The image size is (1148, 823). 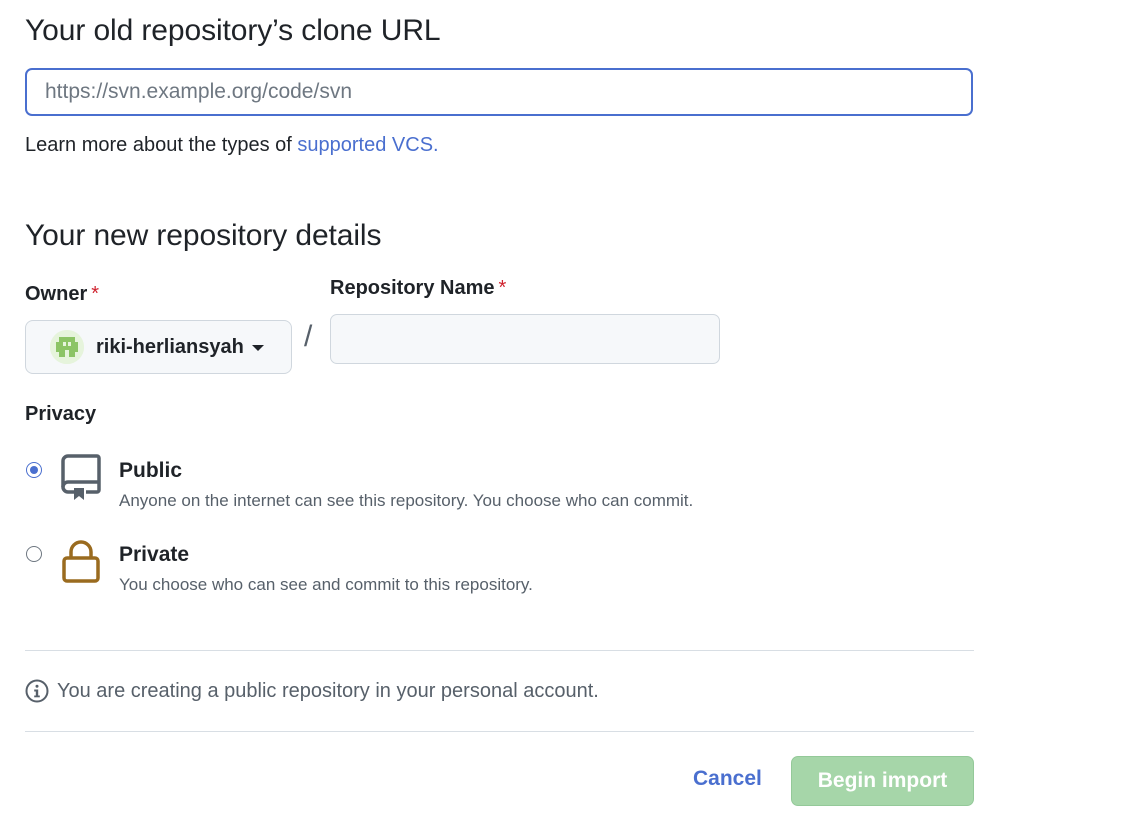 I want to click on begin-import-button: Begin import, so click(x=882, y=781).